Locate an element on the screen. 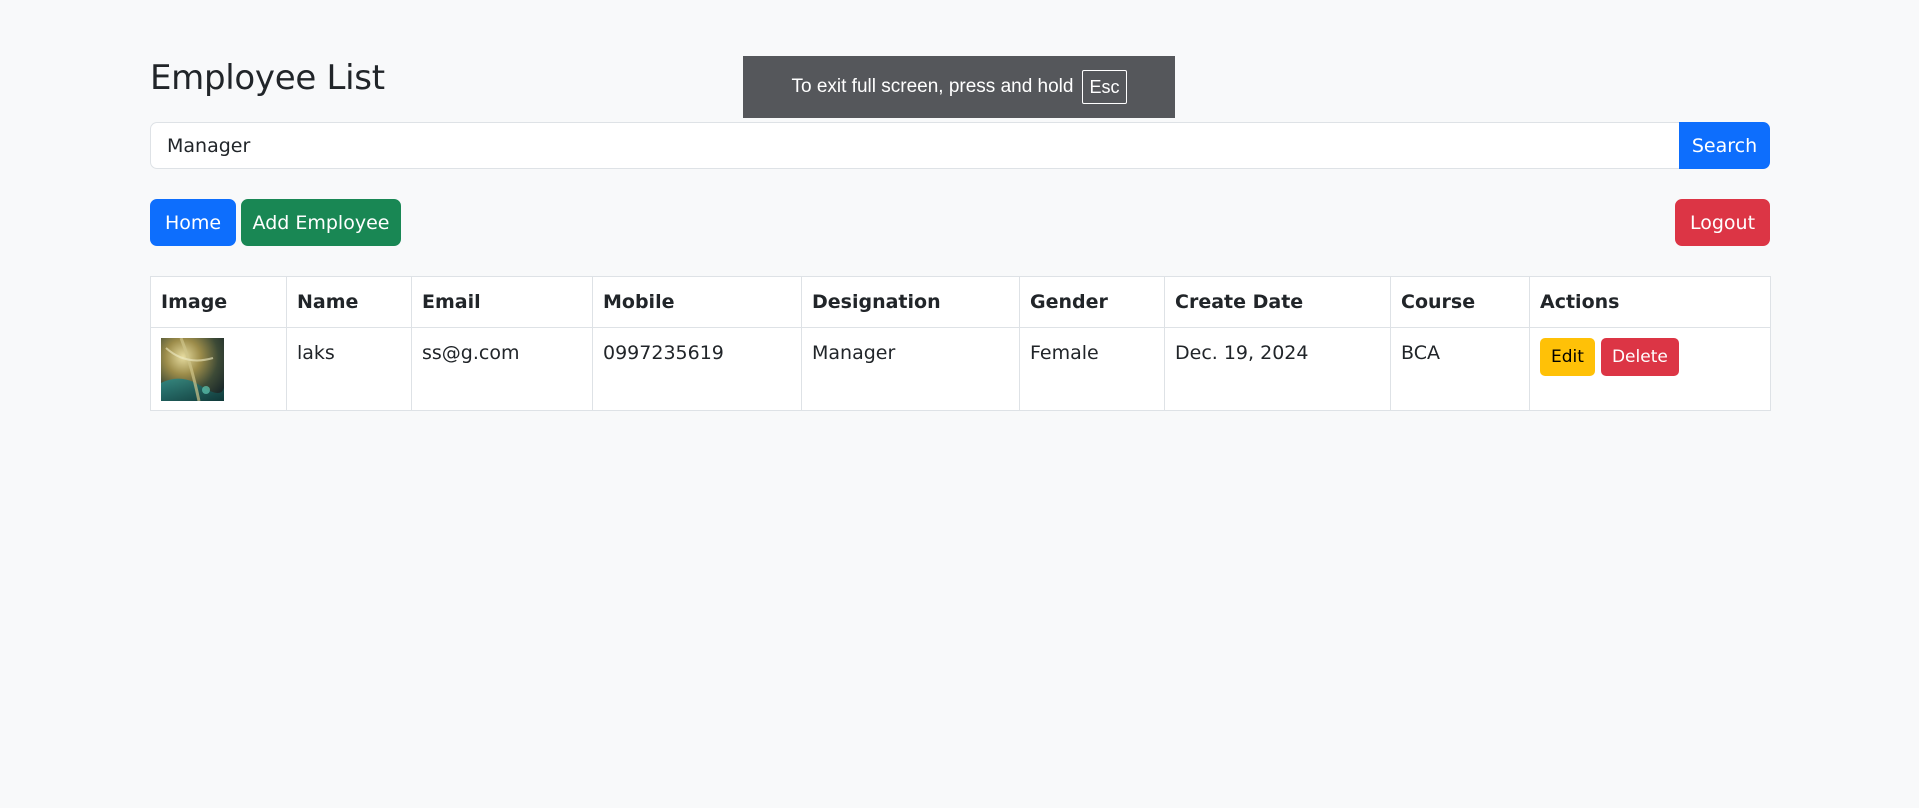 Image resolution: width=1919 pixels, height=808 pixels. search-input is located at coordinates (914, 145).